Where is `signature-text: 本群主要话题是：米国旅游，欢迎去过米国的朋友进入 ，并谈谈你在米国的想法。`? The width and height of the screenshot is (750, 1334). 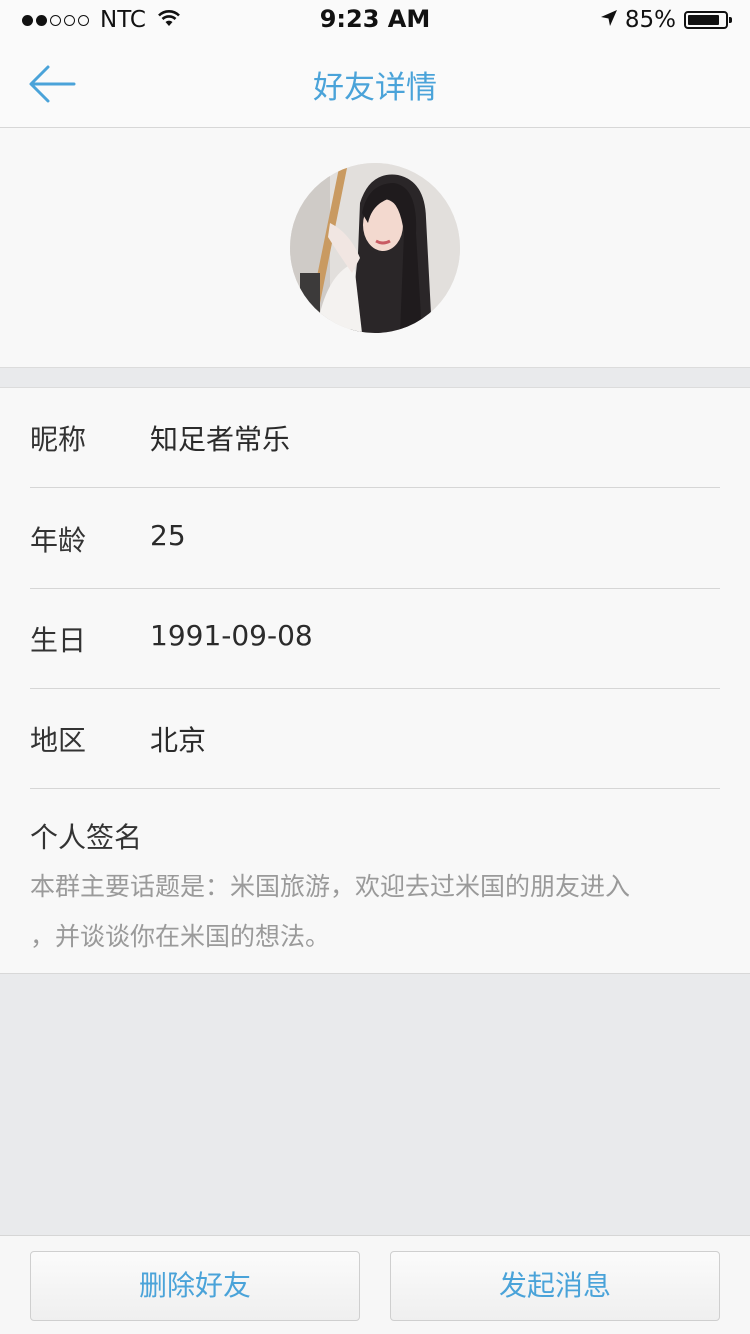 signature-text: 本群主要话题是：米国旅游，欢迎去过米国的朋友进入 ，并谈谈你在米国的想法。 is located at coordinates (375, 912).